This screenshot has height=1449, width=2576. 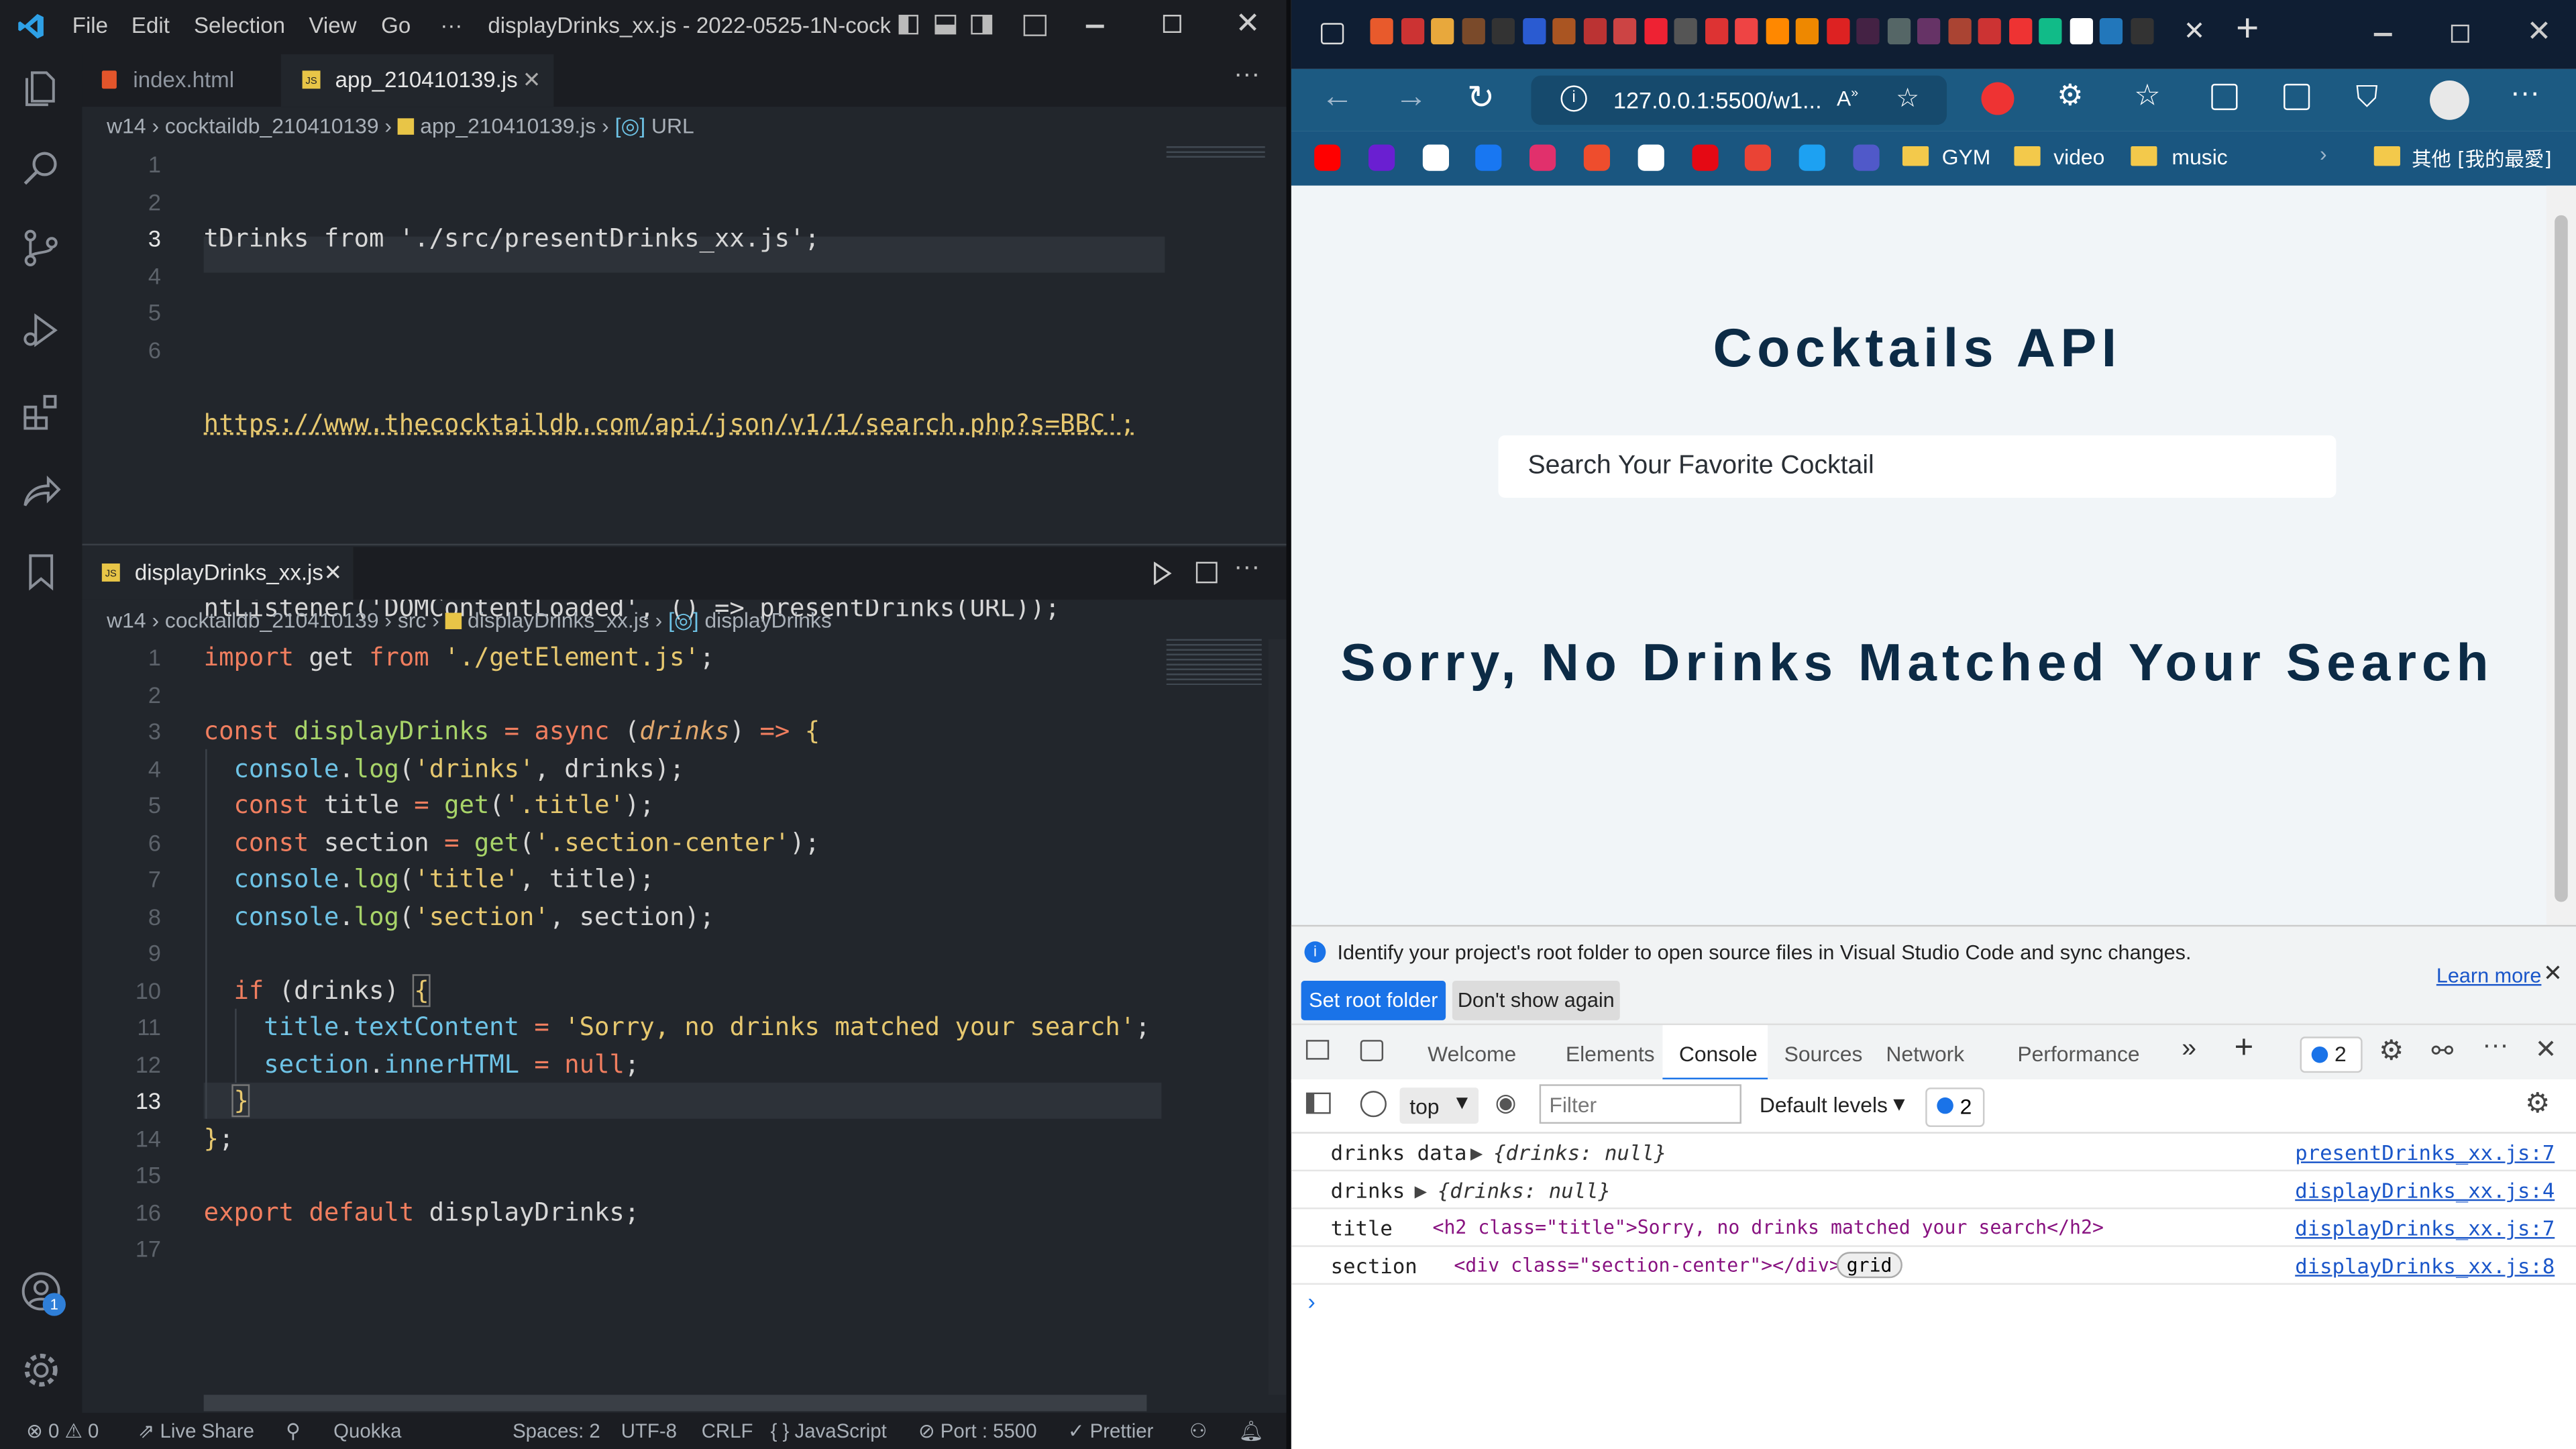 I want to click on breadcrumb-item: cocktaildb_210410139, so click(x=272, y=125).